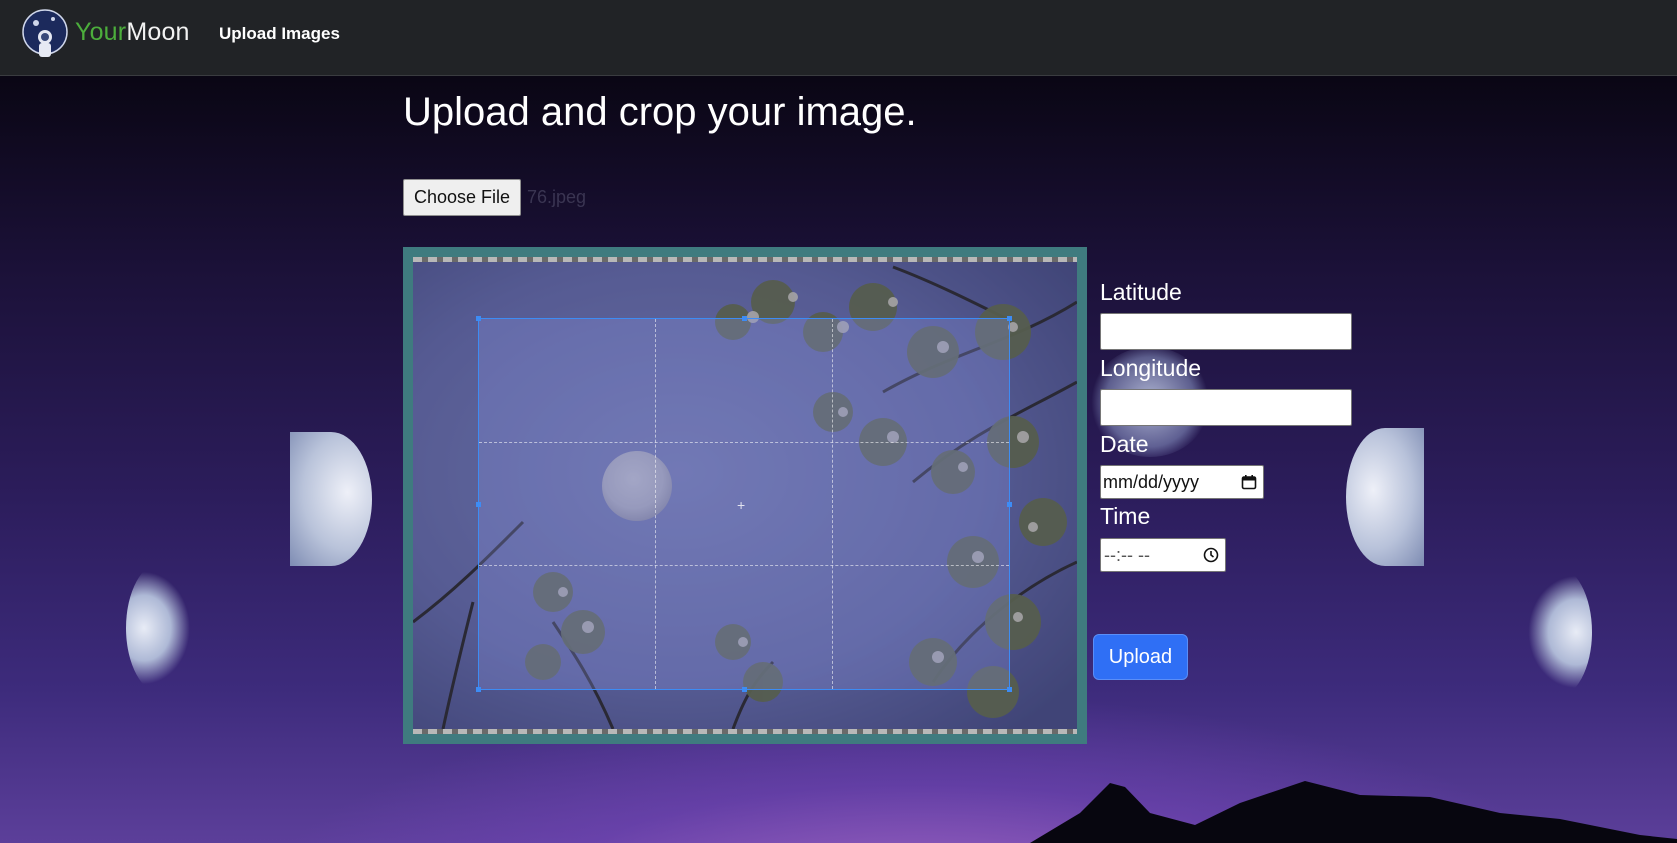  What do you see at coordinates (1127, 554) in the screenshot?
I see `time-placeholder: --:-- --` at bounding box center [1127, 554].